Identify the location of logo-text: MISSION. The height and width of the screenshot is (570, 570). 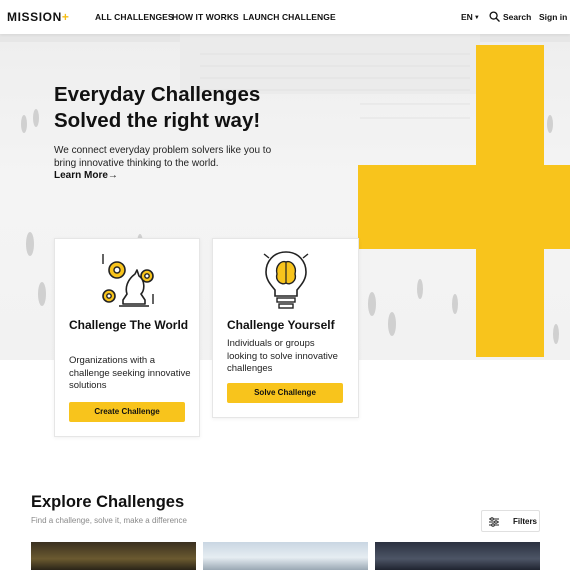
(34, 17).